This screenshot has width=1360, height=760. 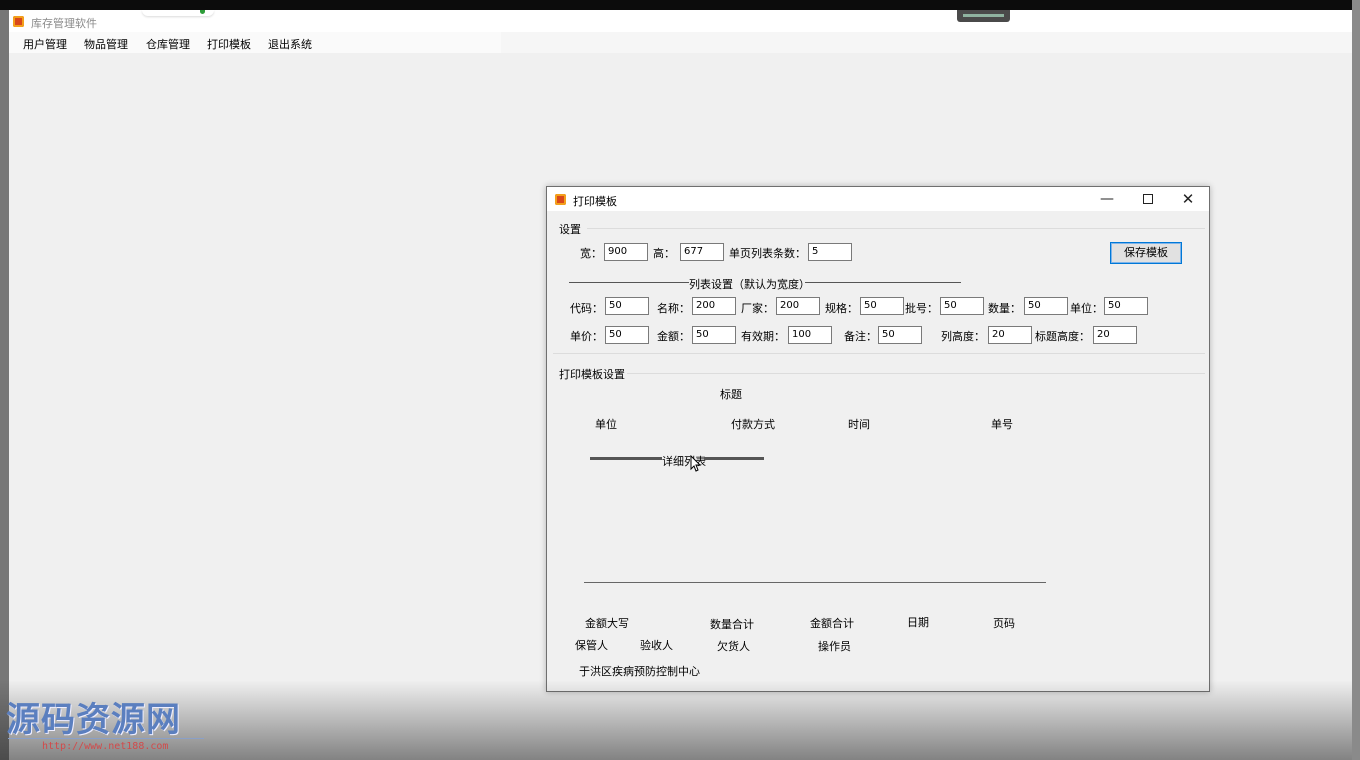 What do you see at coordinates (732, 624) in the screenshot?
I see `template-quantity-total: 数量合计` at bounding box center [732, 624].